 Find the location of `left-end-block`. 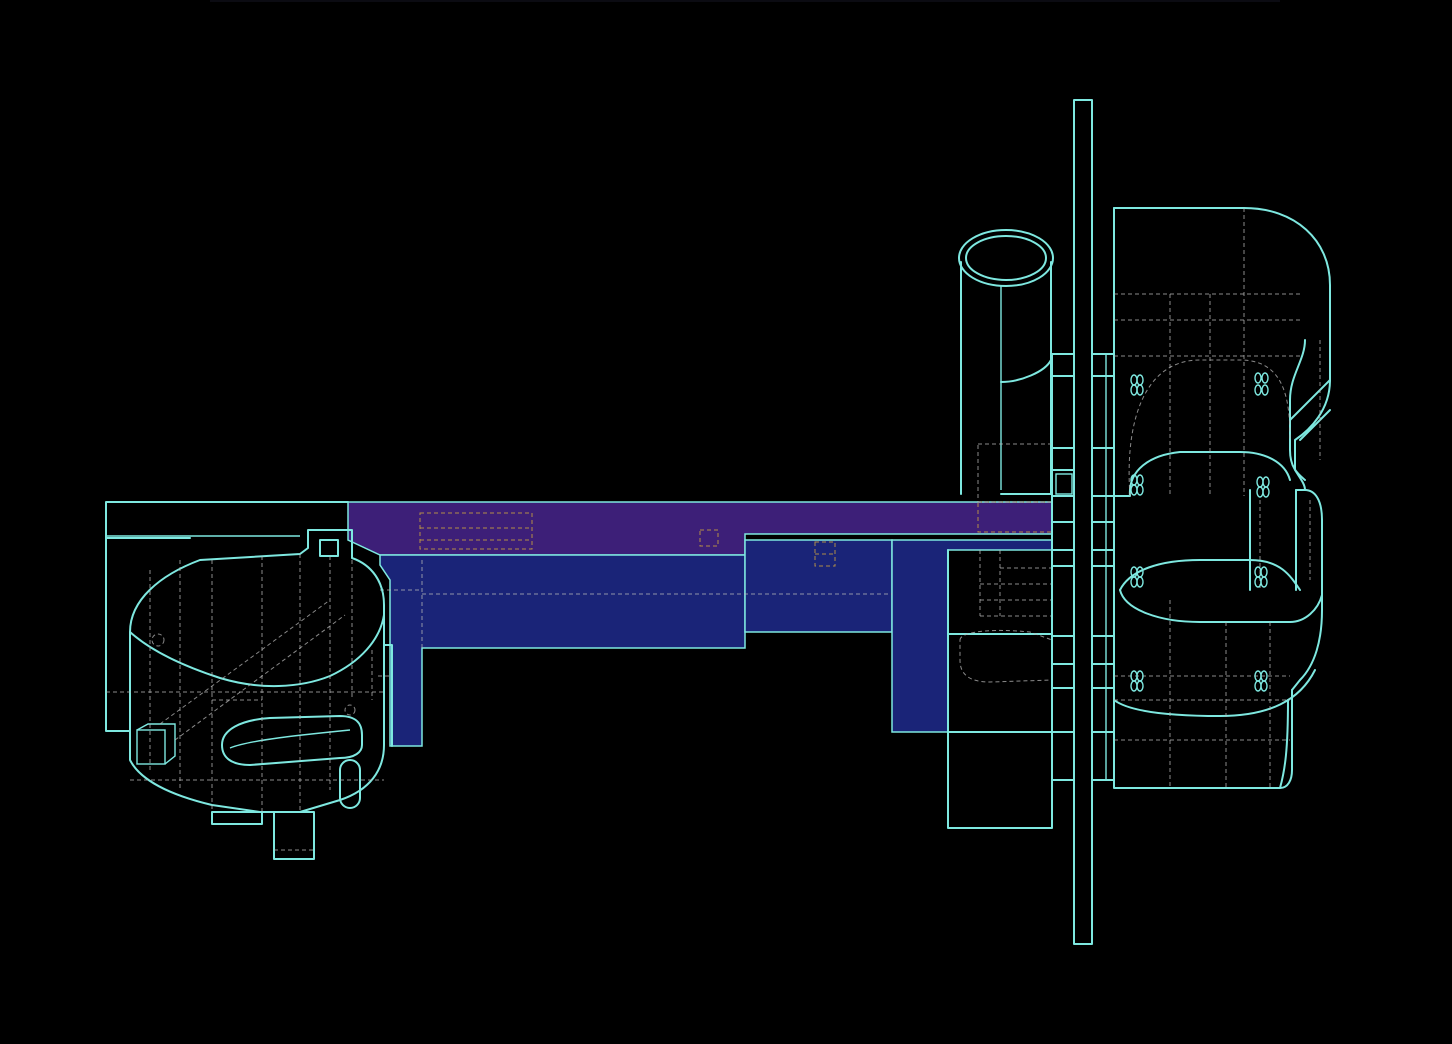

left-end-block is located at coordinates (249, 680).